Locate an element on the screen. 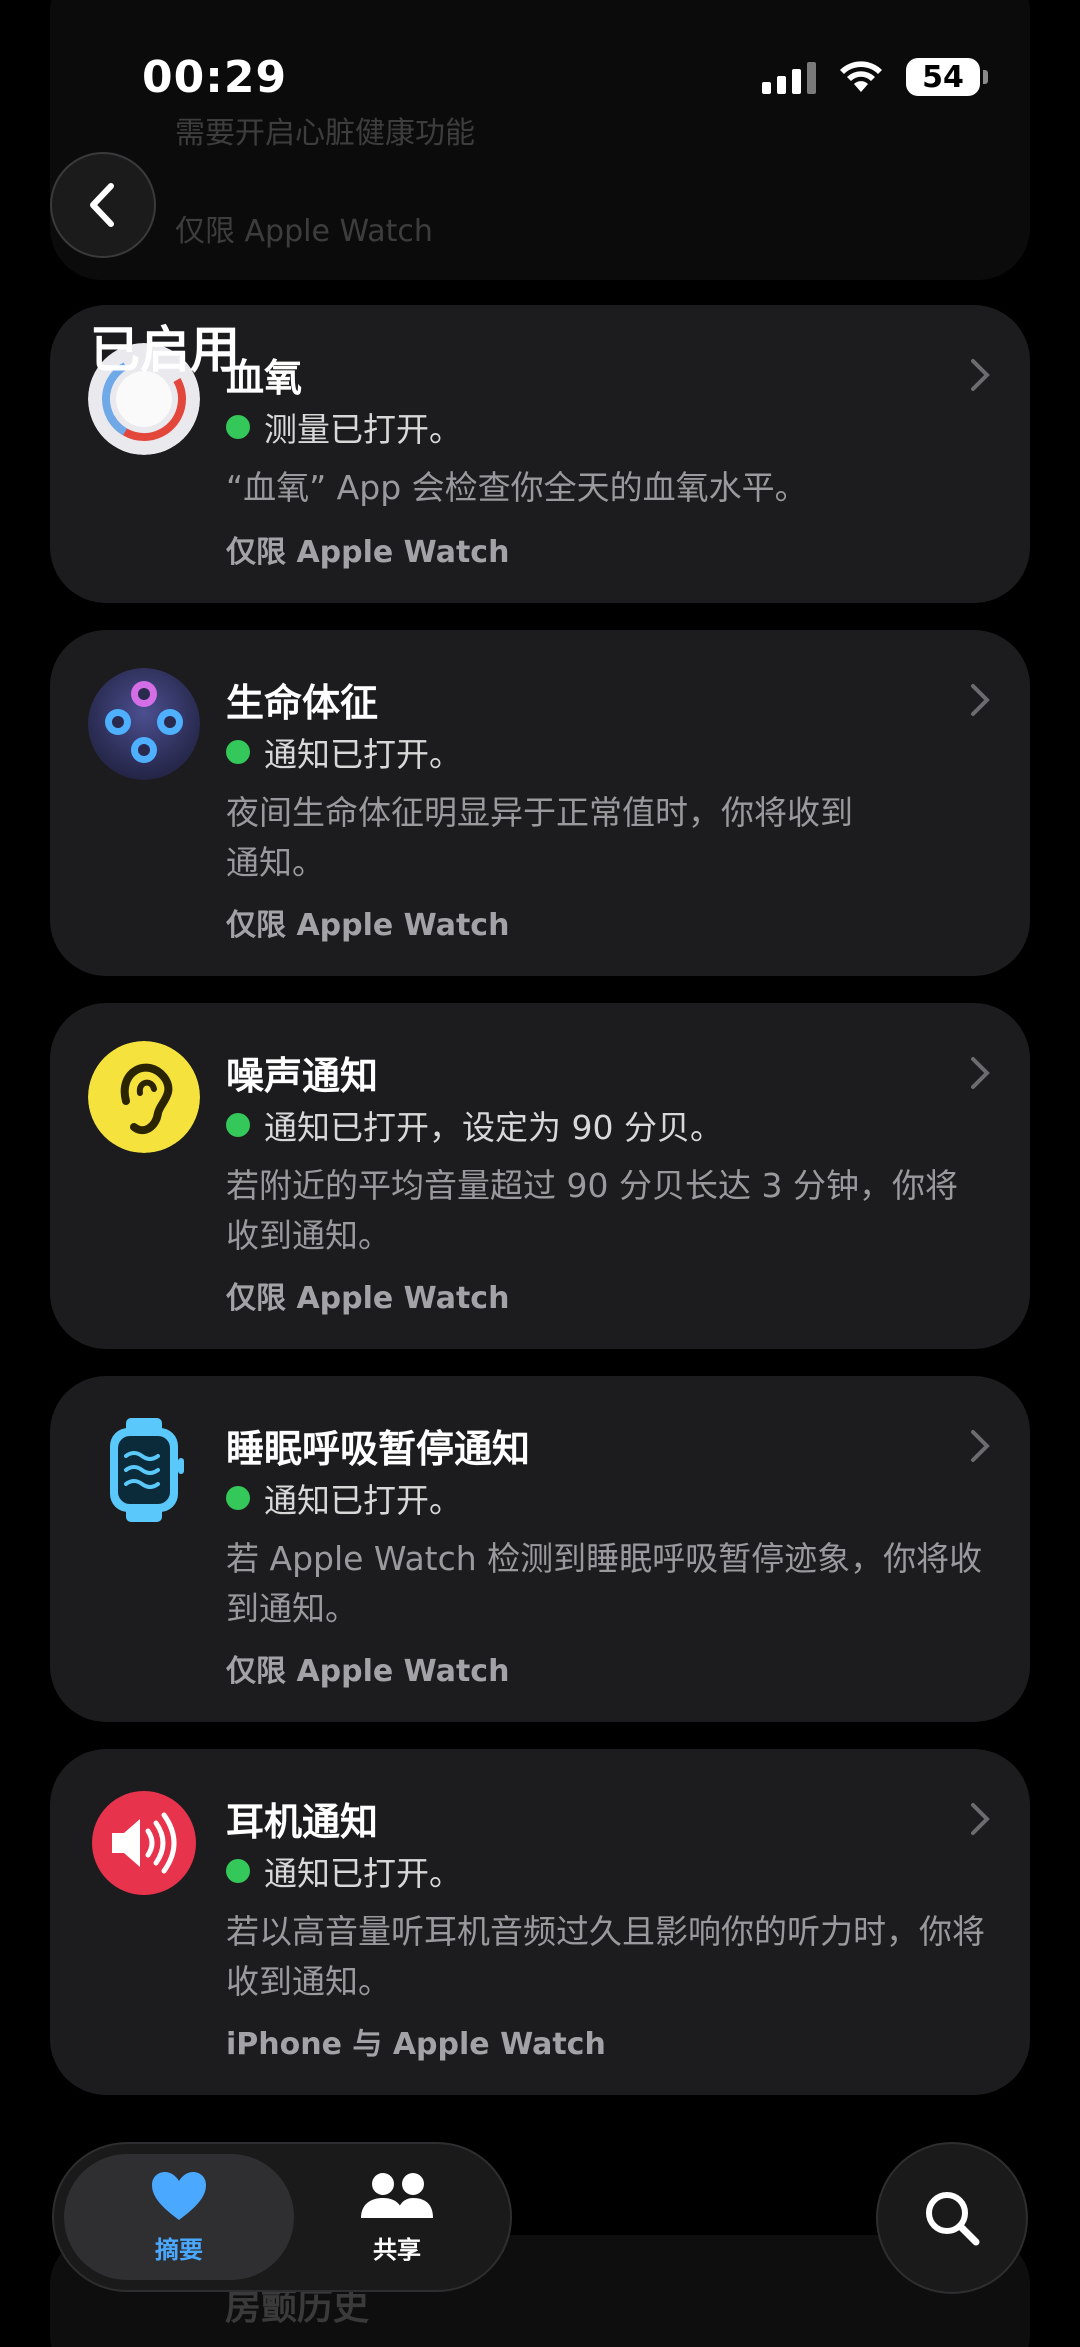 The image size is (1080, 2347). card-title: 睡眠呼吸暂停通知 is located at coordinates (378, 1449).